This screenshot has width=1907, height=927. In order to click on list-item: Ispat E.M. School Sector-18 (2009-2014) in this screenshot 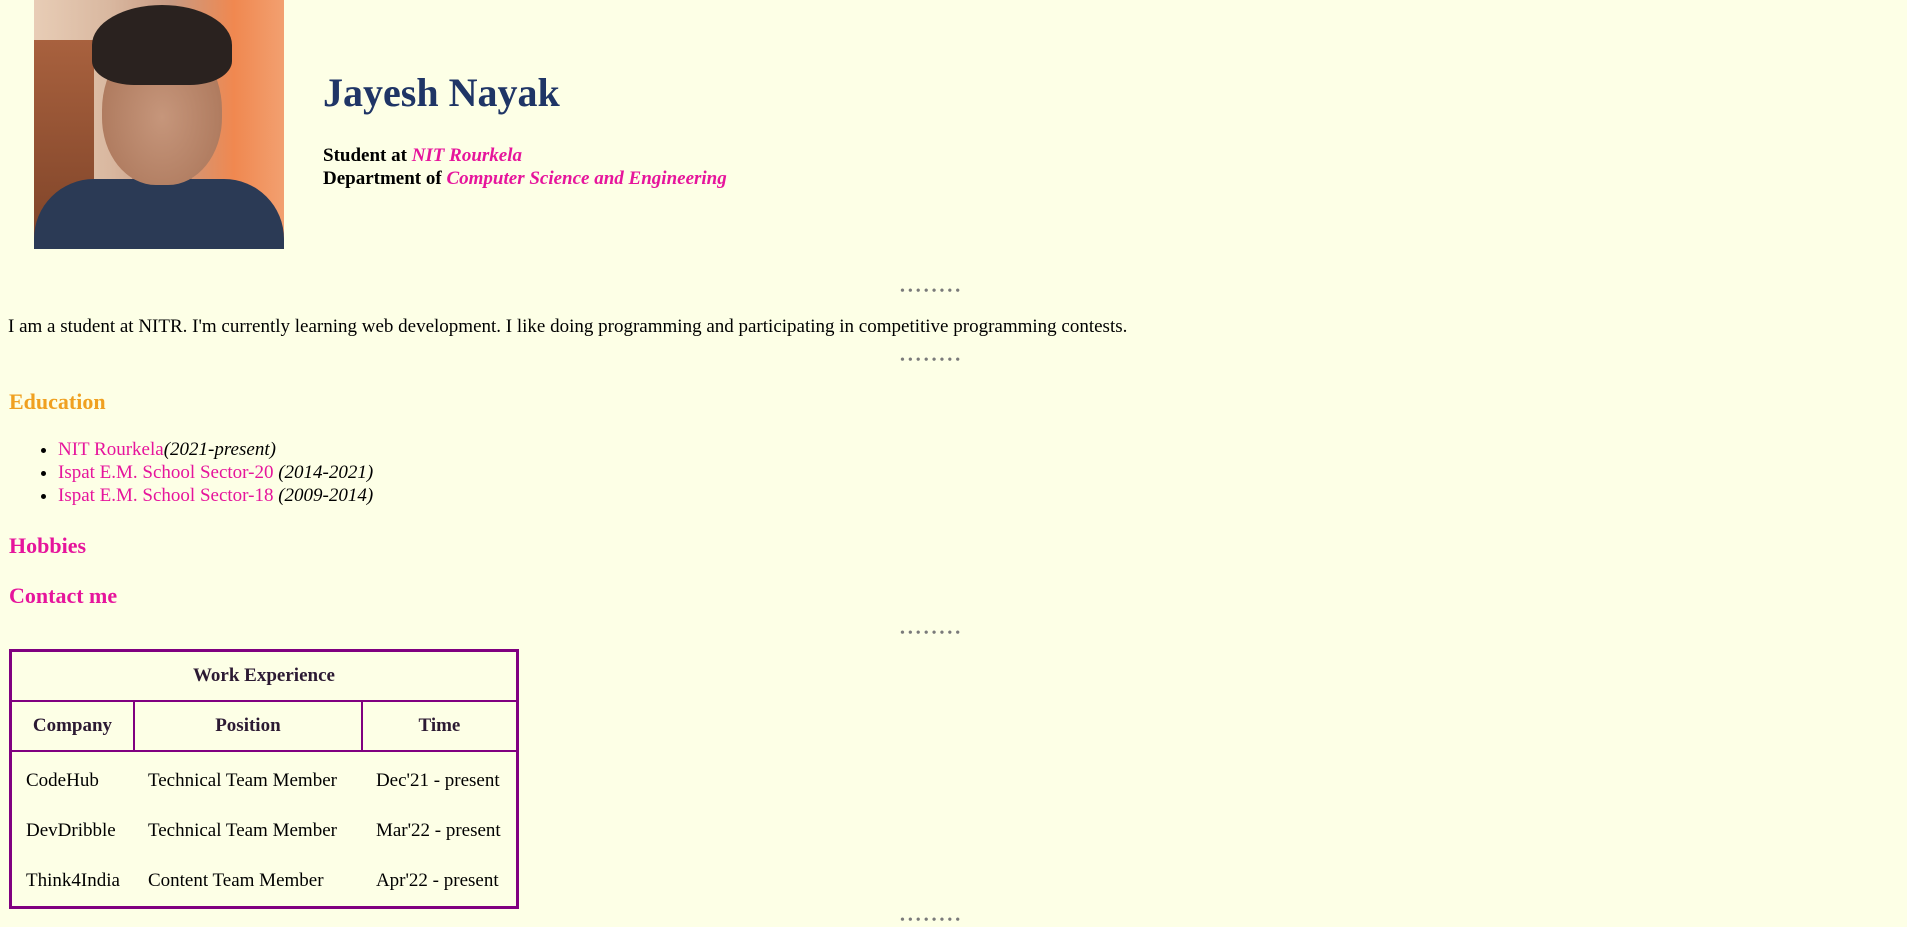, I will do `click(215, 495)`.